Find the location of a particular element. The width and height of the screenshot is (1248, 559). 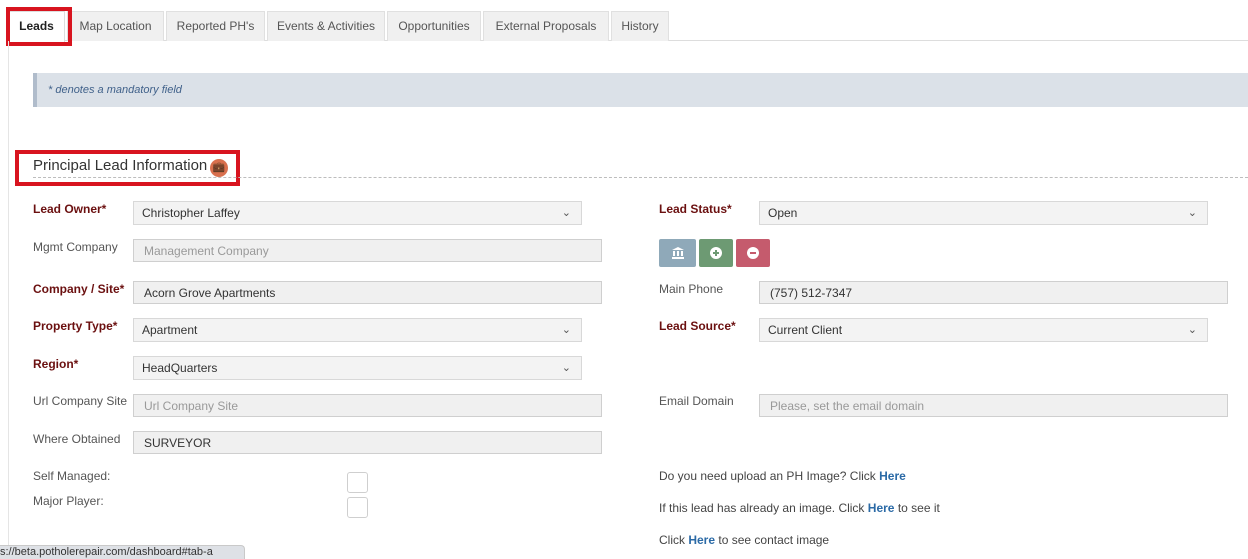

building-icon is located at coordinates (677, 252).